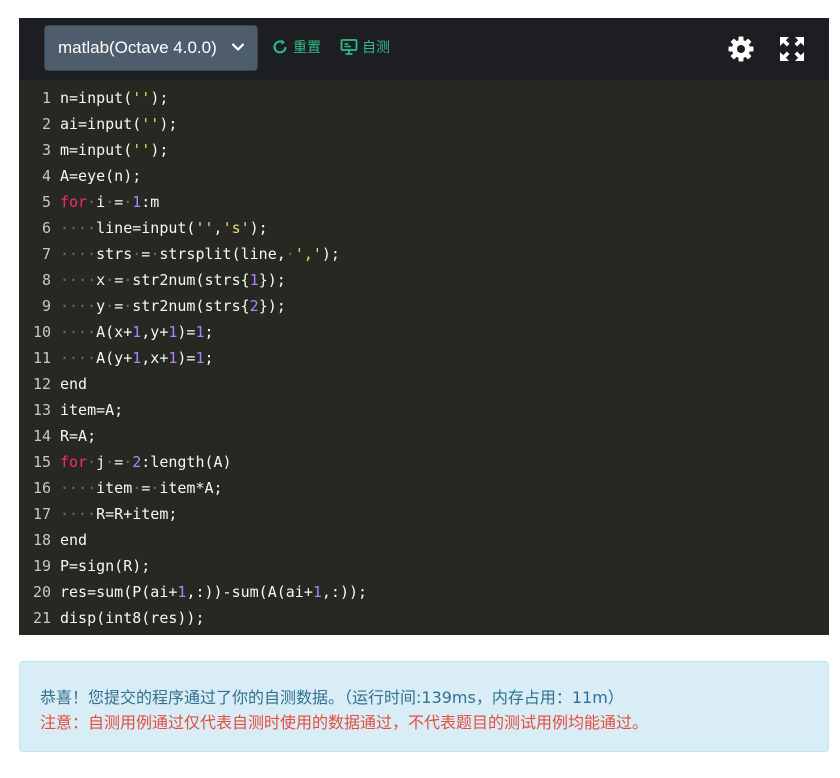  Describe the element at coordinates (150, 202) in the screenshot. I see `code-token: :m` at that location.